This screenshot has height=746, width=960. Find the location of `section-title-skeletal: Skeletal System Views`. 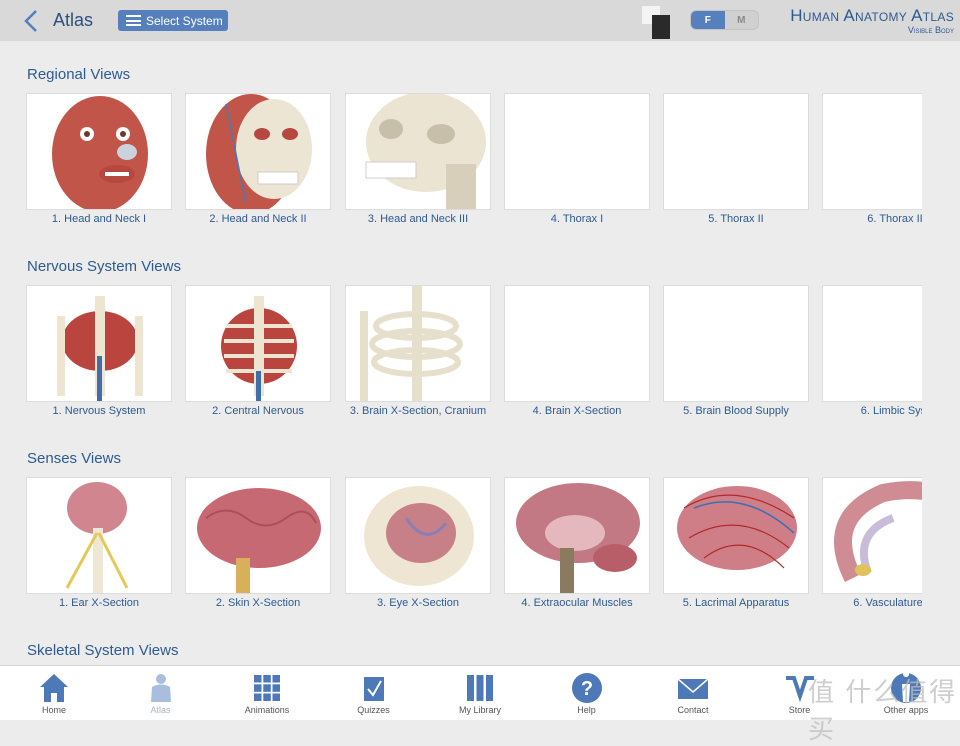

section-title-skeletal: Skeletal System Views is located at coordinates (103, 650).